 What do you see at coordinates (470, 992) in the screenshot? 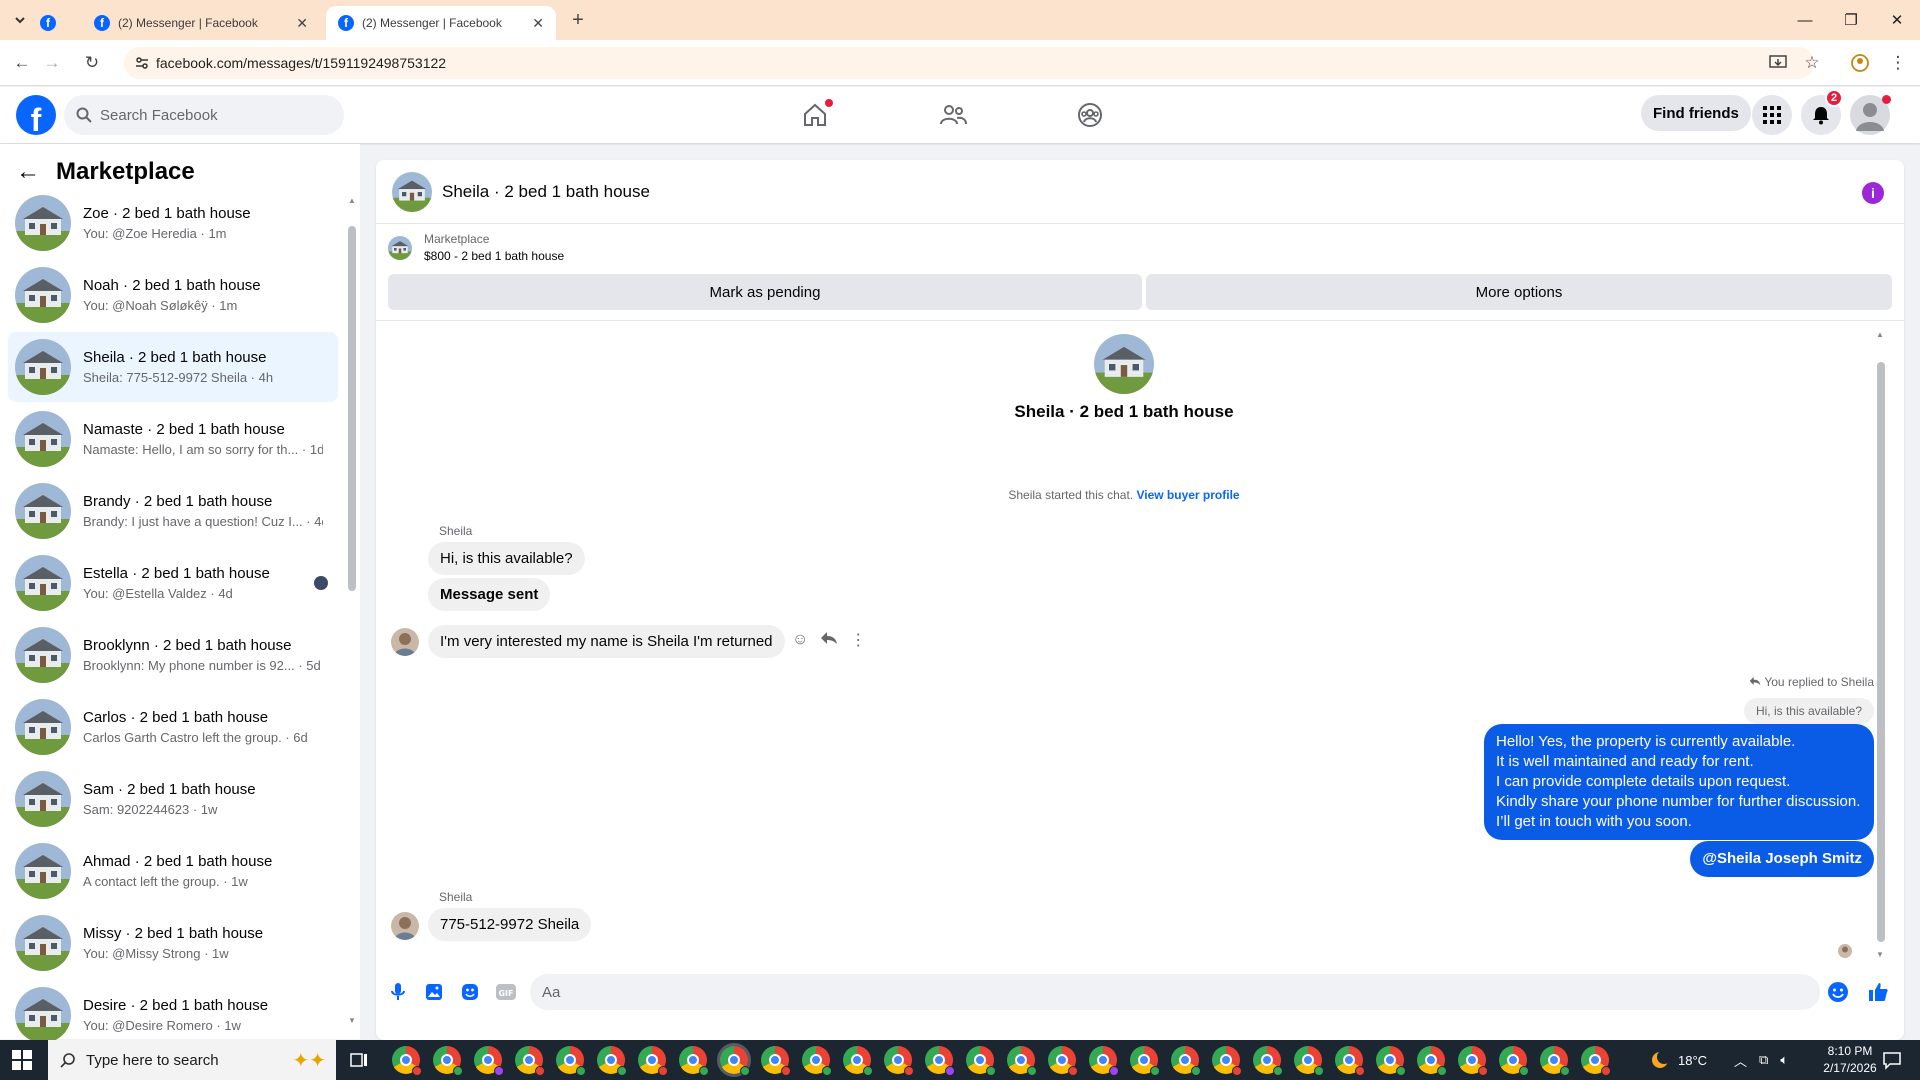
I see `sticker-icon` at bounding box center [470, 992].